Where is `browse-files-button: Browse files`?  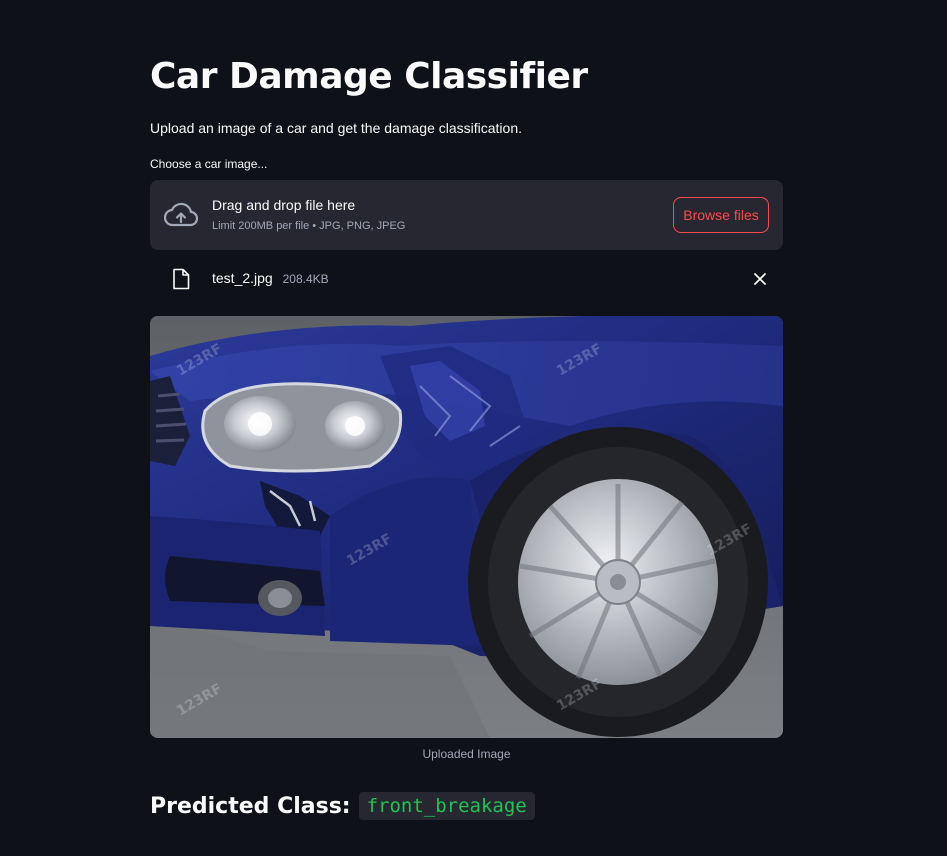
browse-files-button: Browse files is located at coordinates (721, 215).